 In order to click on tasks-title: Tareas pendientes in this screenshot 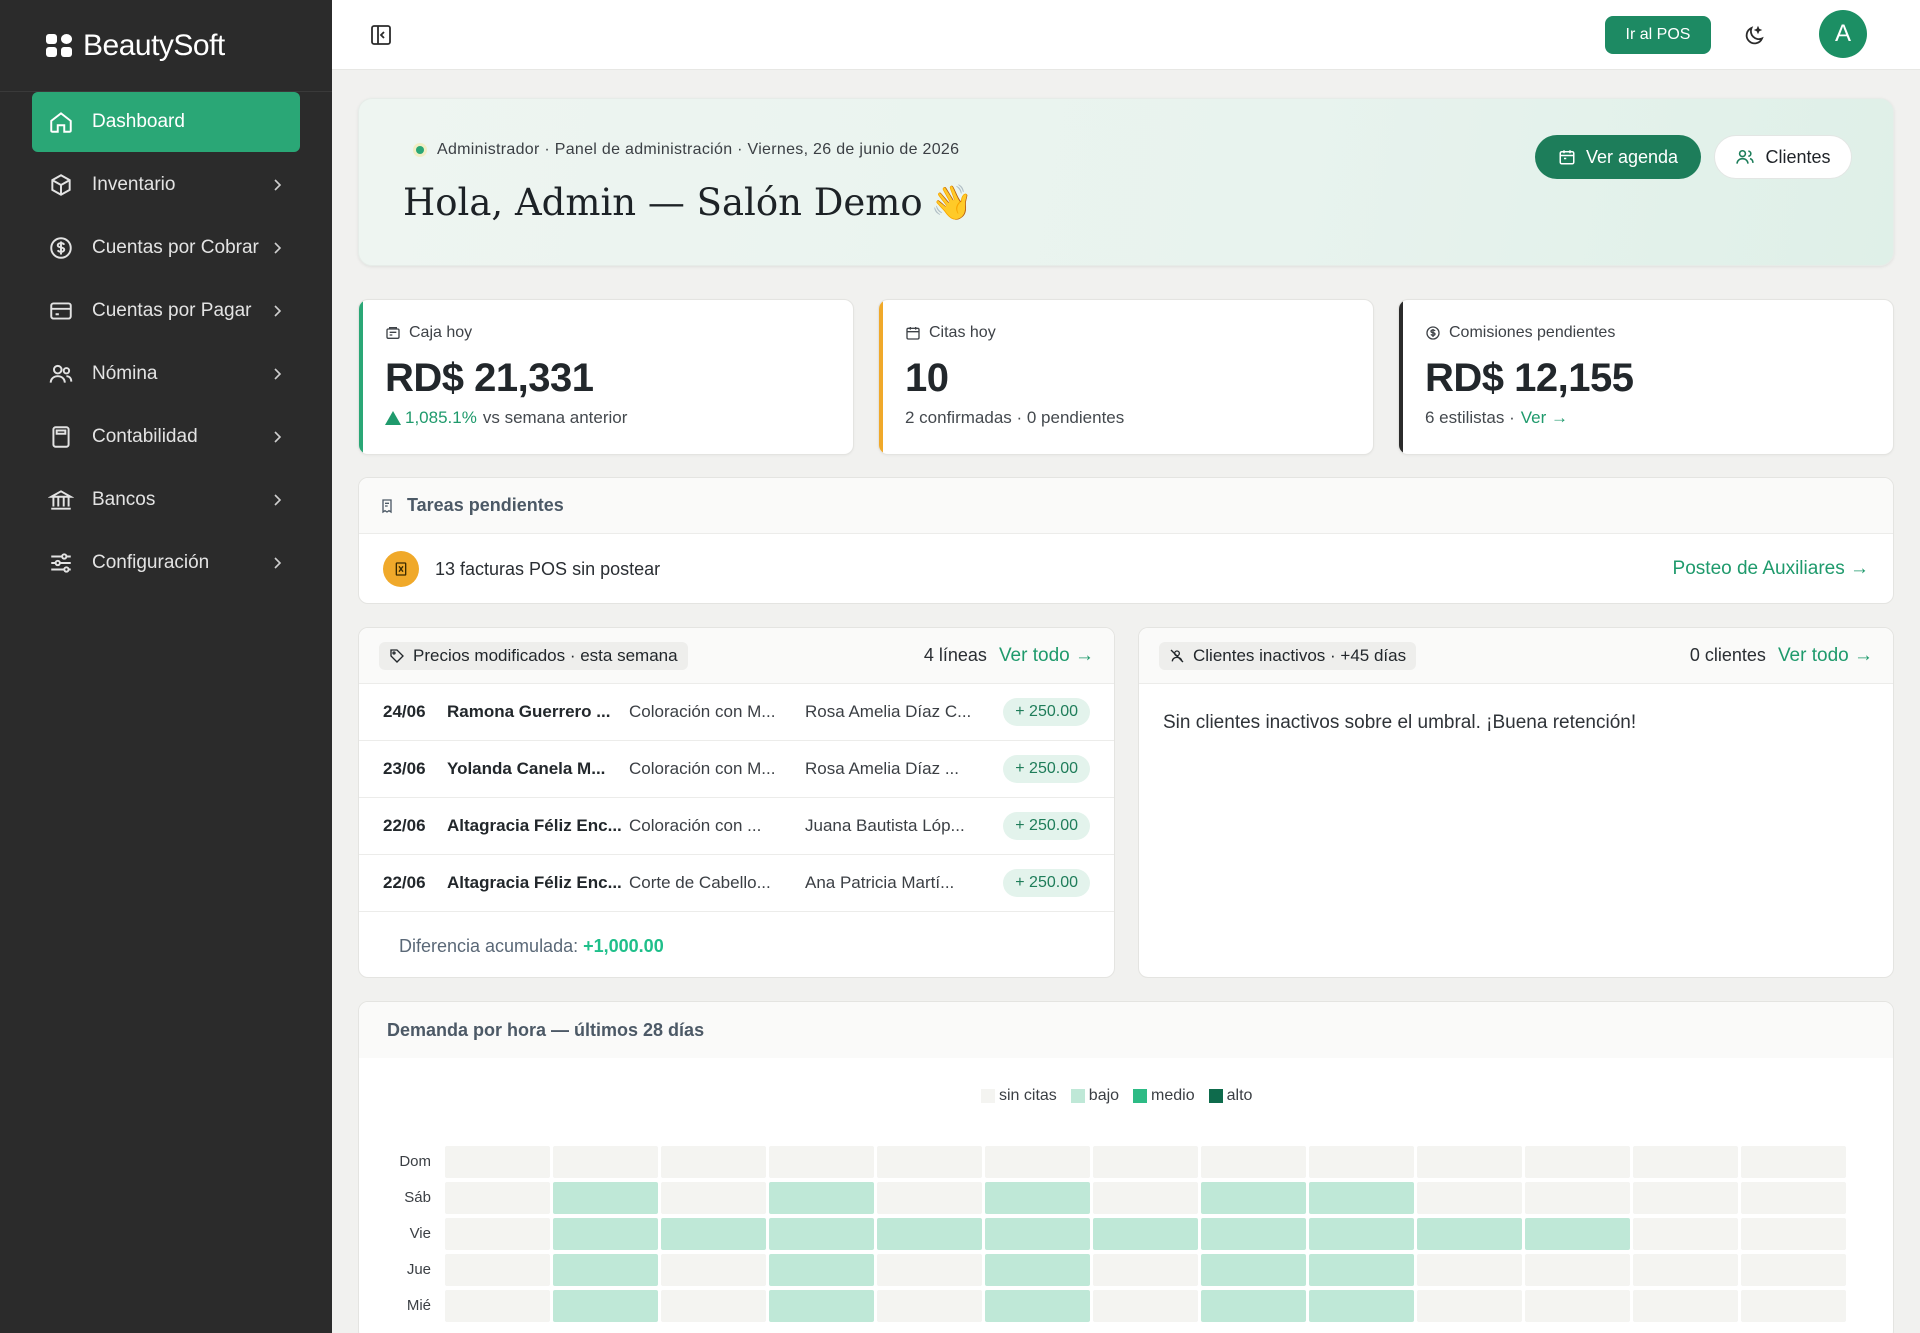, I will do `click(485, 505)`.